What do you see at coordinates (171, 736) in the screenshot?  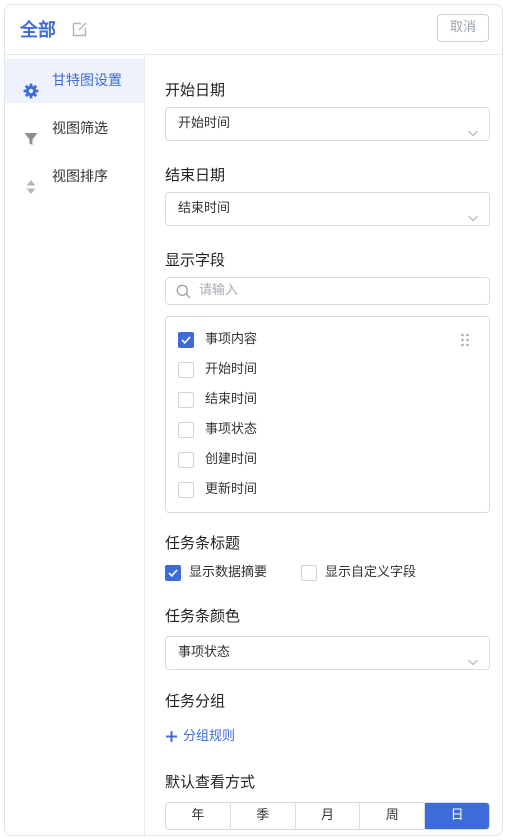 I see `plus-icon` at bounding box center [171, 736].